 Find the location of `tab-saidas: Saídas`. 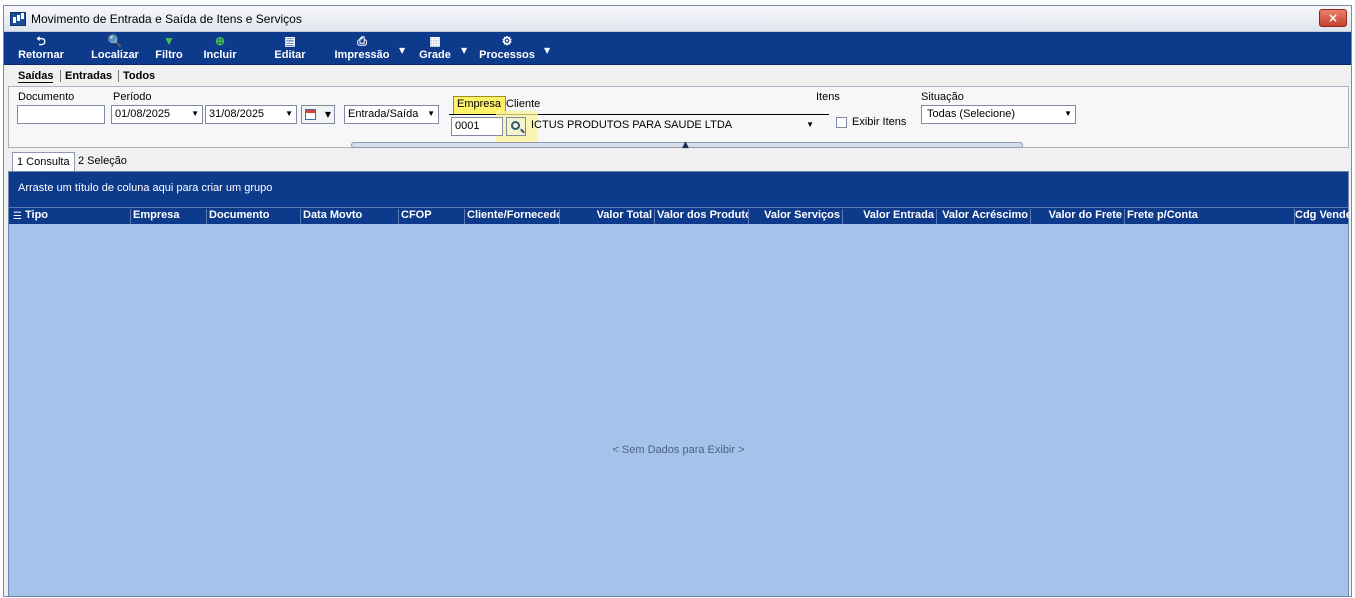

tab-saidas: Saídas is located at coordinates (36, 76).